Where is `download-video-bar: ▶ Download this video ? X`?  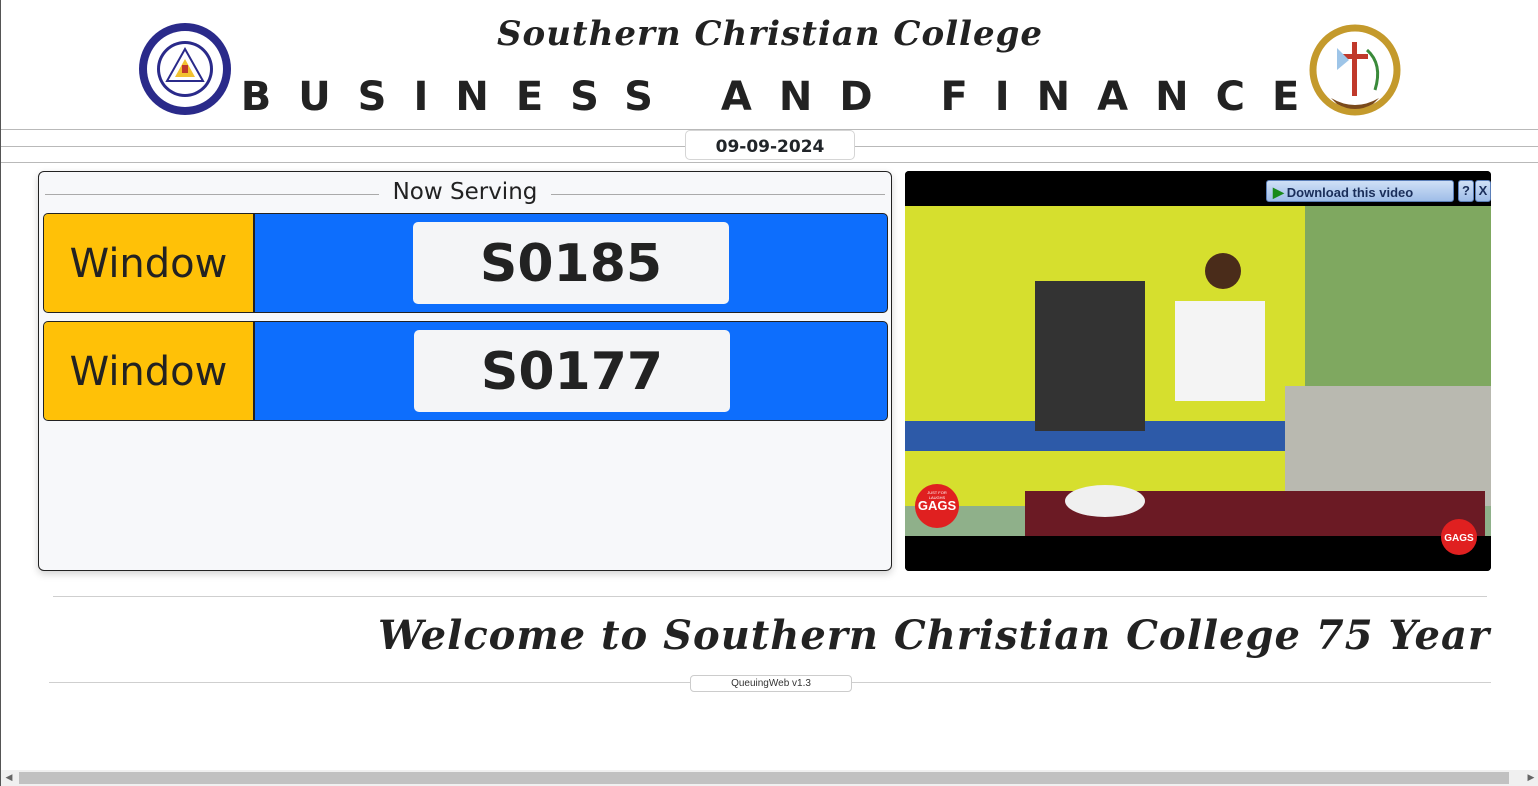 download-video-bar: ▶ Download this video ? X is located at coordinates (1378, 192).